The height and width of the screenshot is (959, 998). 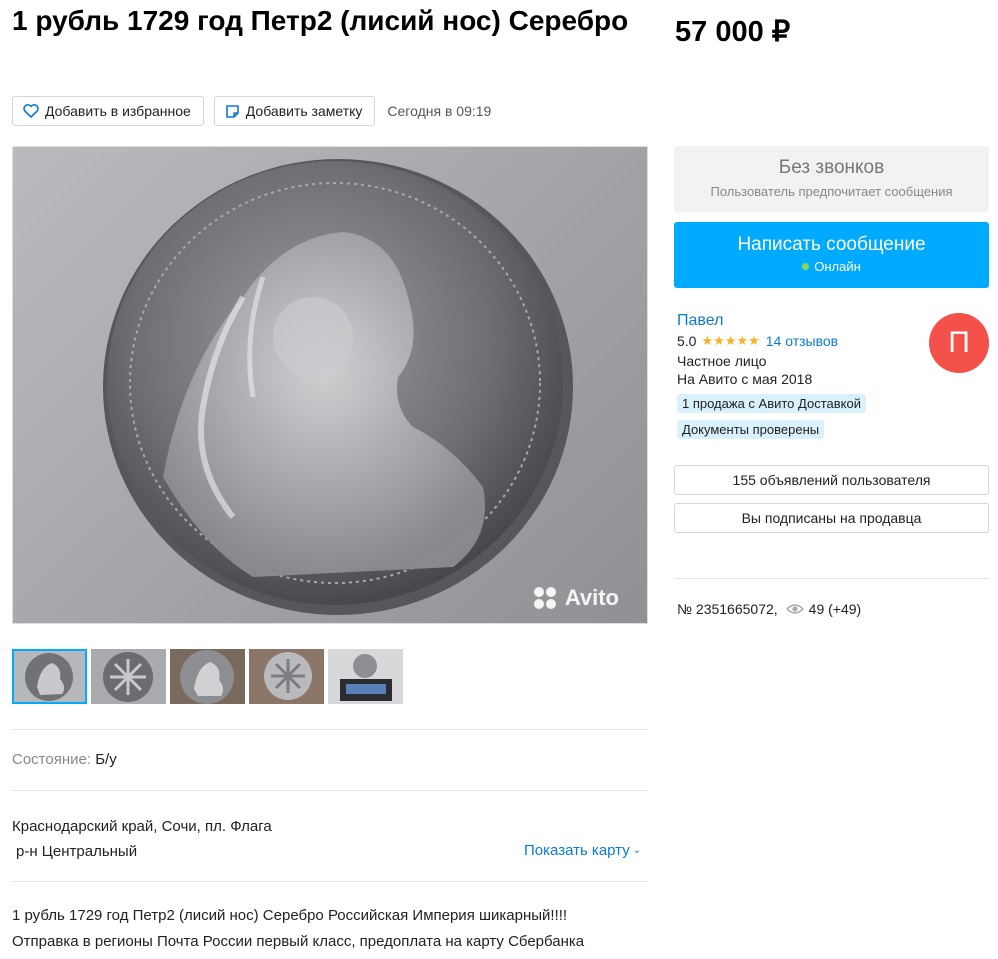 I want to click on delivery-badge: 1 продажа с Авито Доставкой, so click(x=771, y=403).